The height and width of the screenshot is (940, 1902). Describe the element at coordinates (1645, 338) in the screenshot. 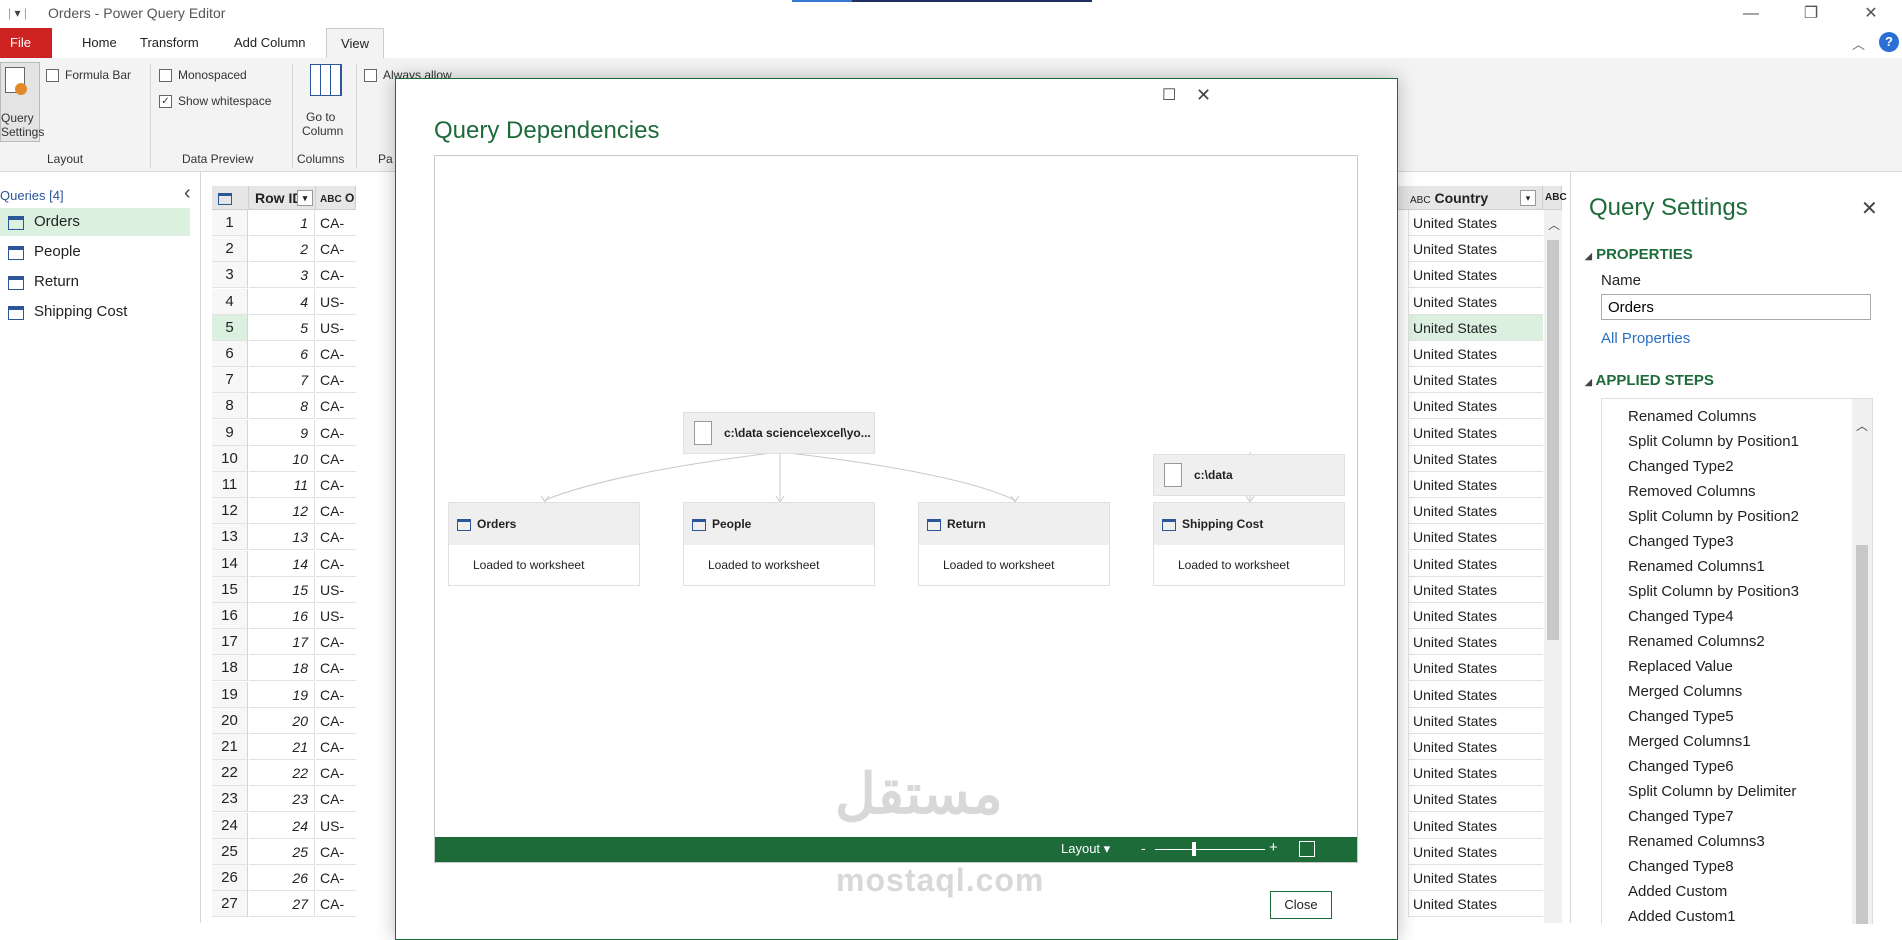

I see `all-properties-link: All Properties` at that location.